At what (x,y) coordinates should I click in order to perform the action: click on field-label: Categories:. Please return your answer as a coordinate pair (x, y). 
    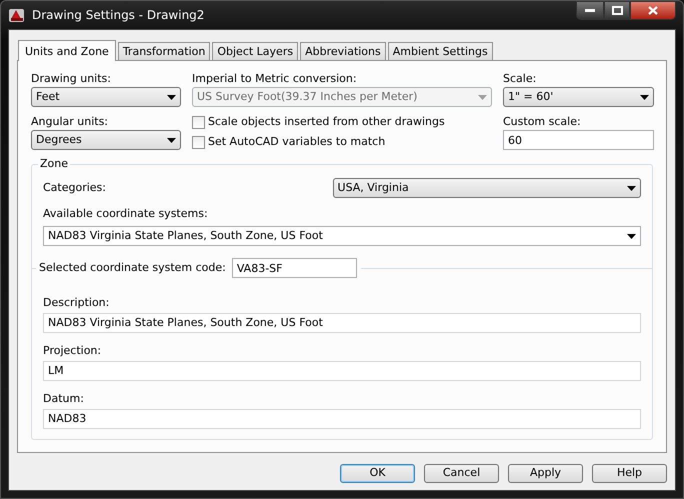
    Looking at the image, I should click on (75, 188).